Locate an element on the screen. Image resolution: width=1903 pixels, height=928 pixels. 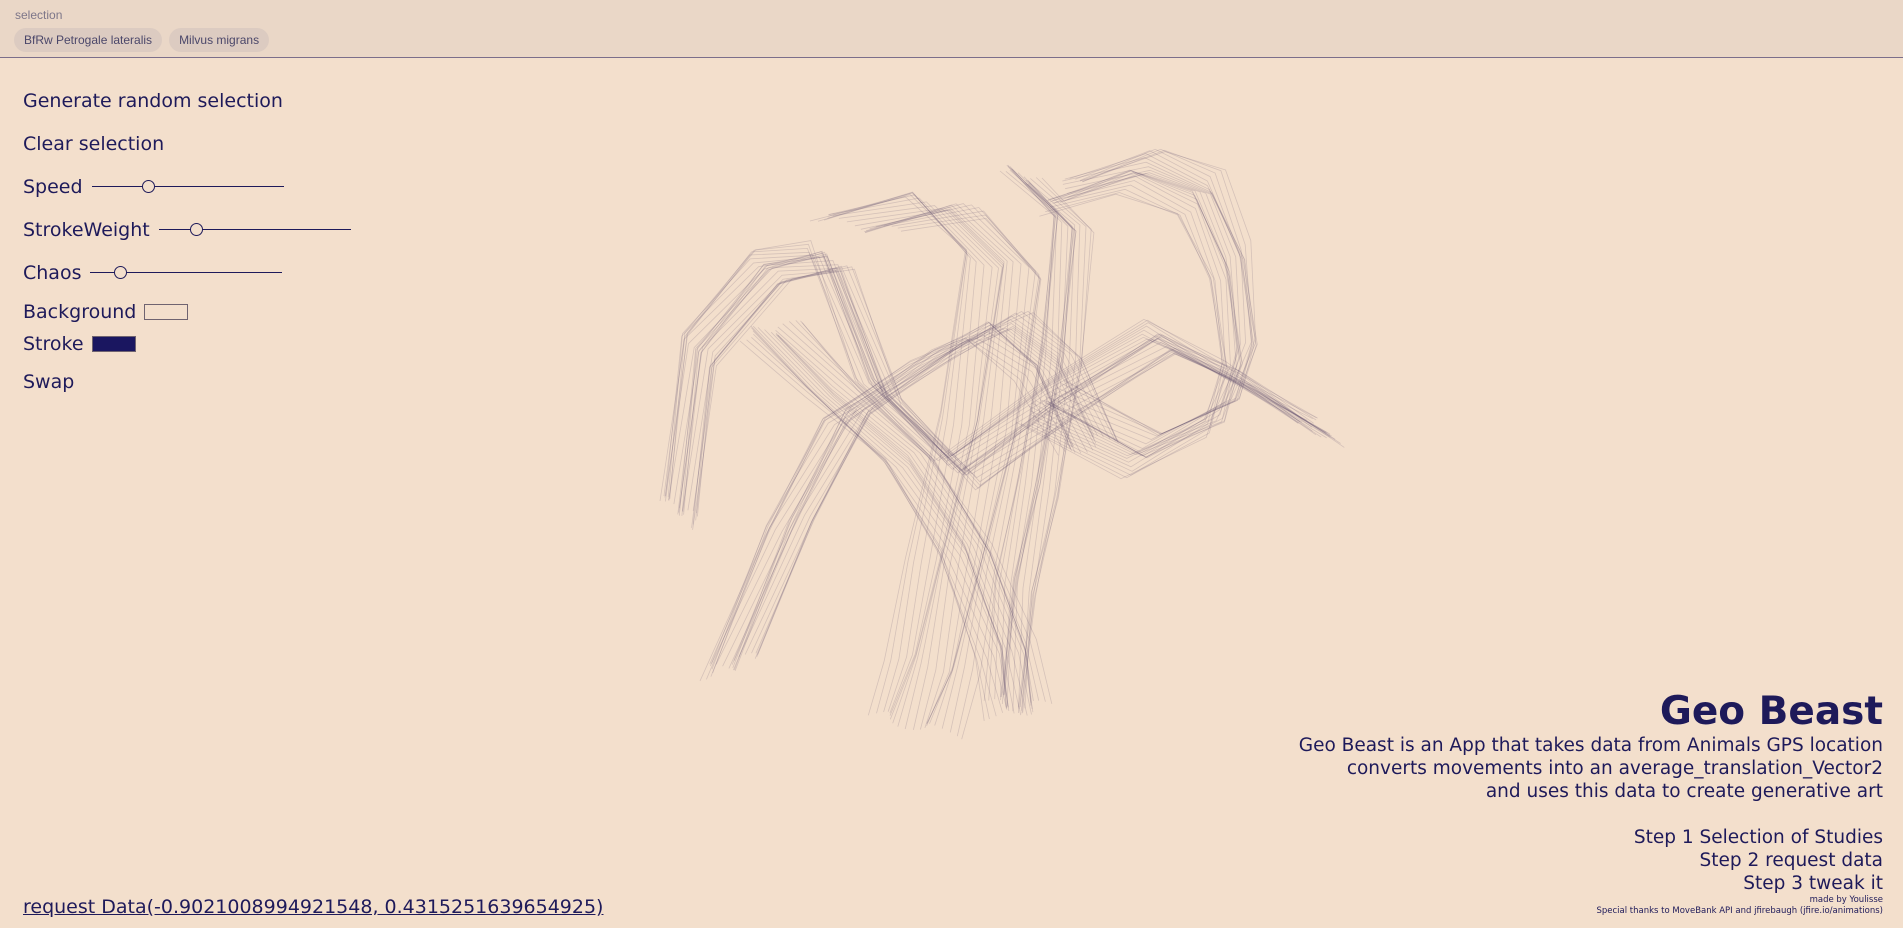
chaos-control: Chaos is located at coordinates (153, 273).